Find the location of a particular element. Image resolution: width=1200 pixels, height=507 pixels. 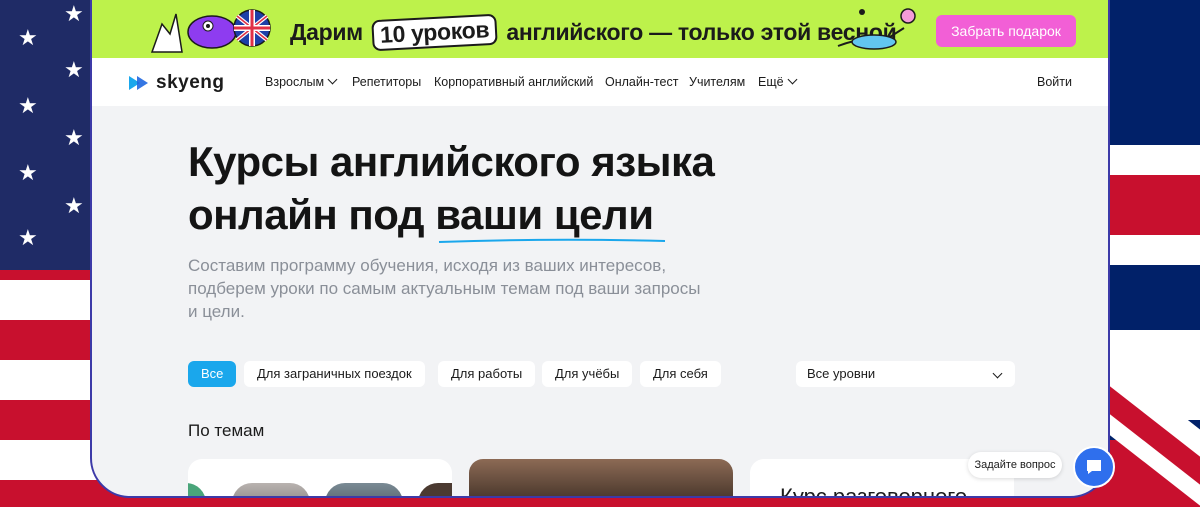

login-link: Войти is located at coordinates (1054, 82).